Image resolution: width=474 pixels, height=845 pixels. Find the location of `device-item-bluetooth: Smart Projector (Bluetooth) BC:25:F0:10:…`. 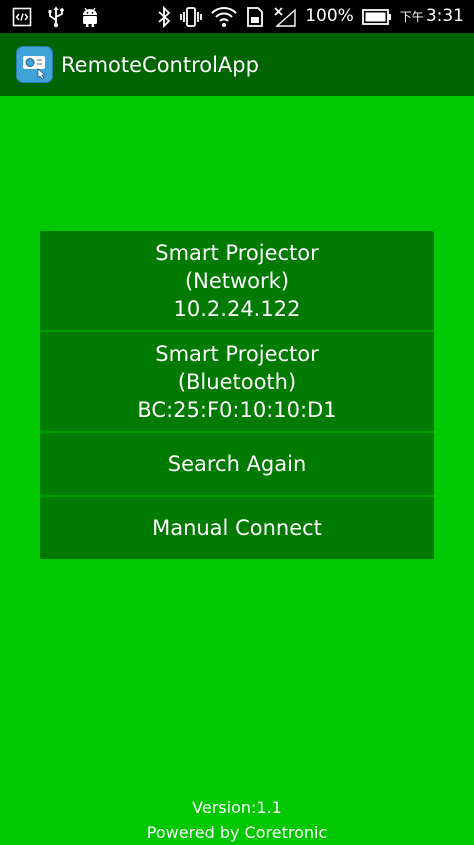

device-item-bluetooth: Smart Projector (Bluetooth) BC:25:F0:10:… is located at coordinates (237, 381).